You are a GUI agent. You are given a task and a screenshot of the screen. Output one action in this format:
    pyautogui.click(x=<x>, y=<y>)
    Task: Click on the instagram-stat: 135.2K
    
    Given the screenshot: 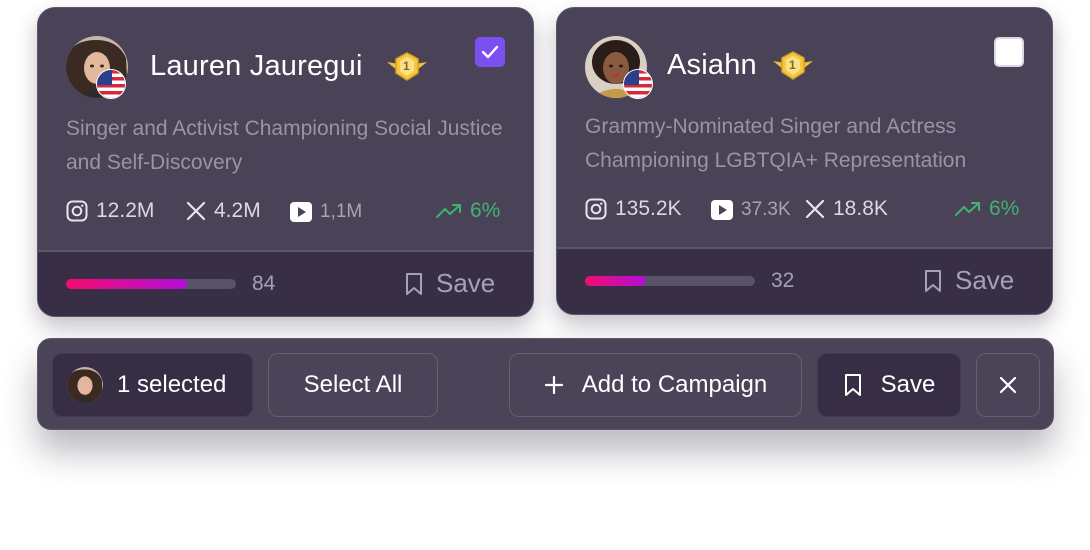 What is the action you would take?
    pyautogui.click(x=633, y=209)
    